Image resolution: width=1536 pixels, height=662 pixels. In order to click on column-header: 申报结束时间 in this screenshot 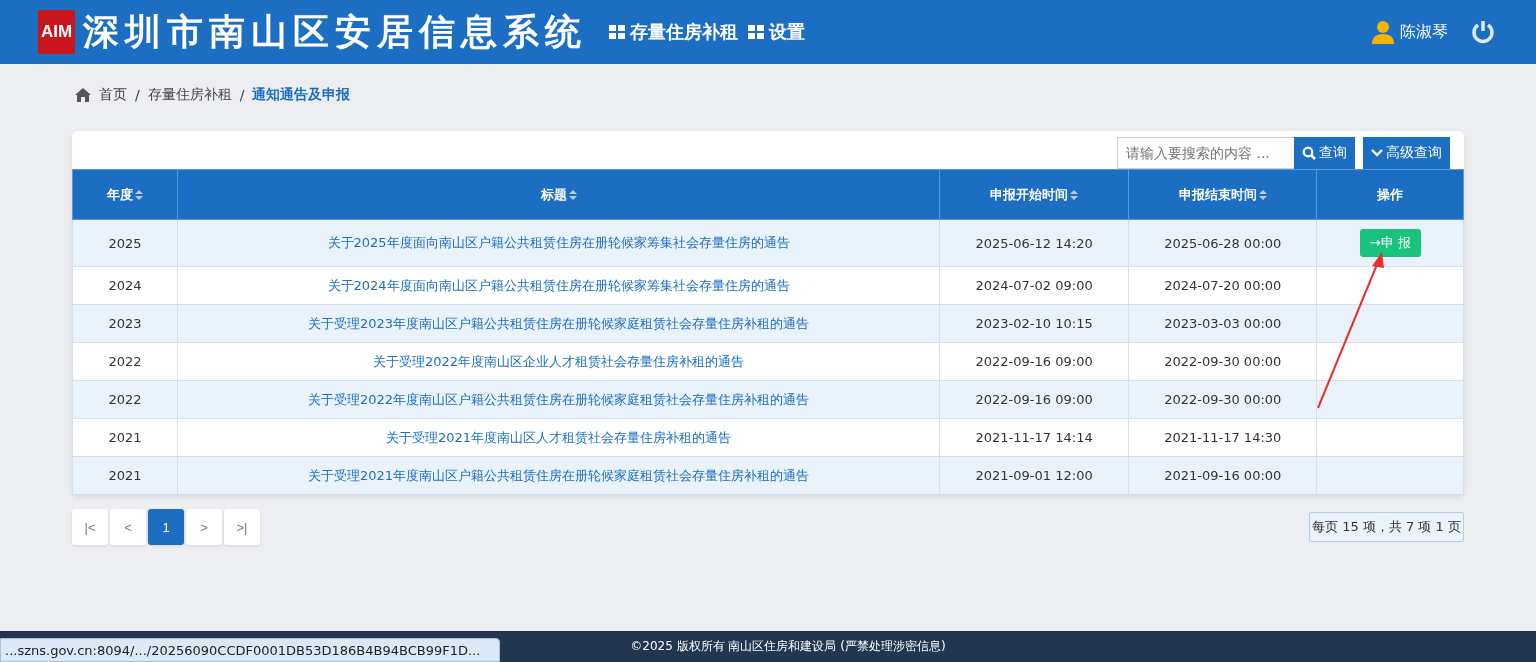, I will do `click(1222, 194)`.